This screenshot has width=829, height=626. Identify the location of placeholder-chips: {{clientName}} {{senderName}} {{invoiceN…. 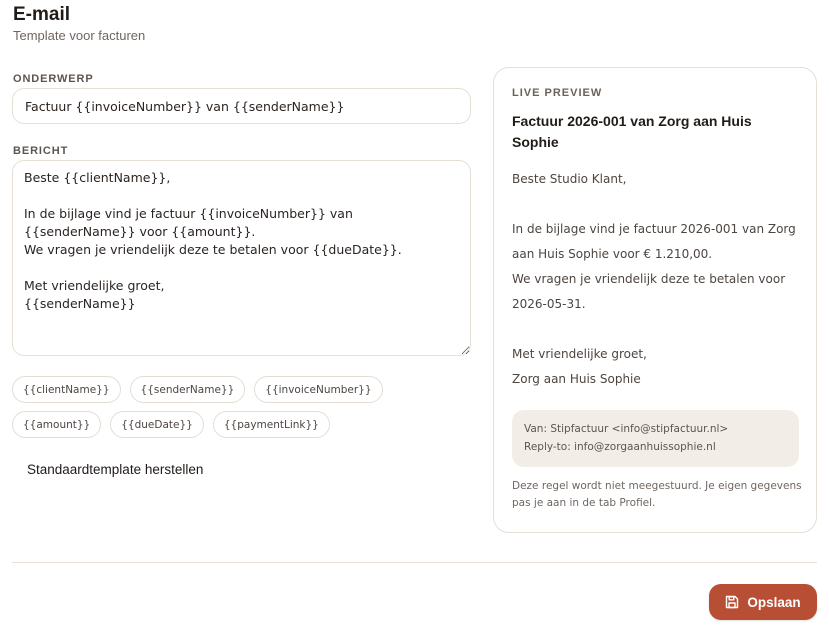
(242, 407).